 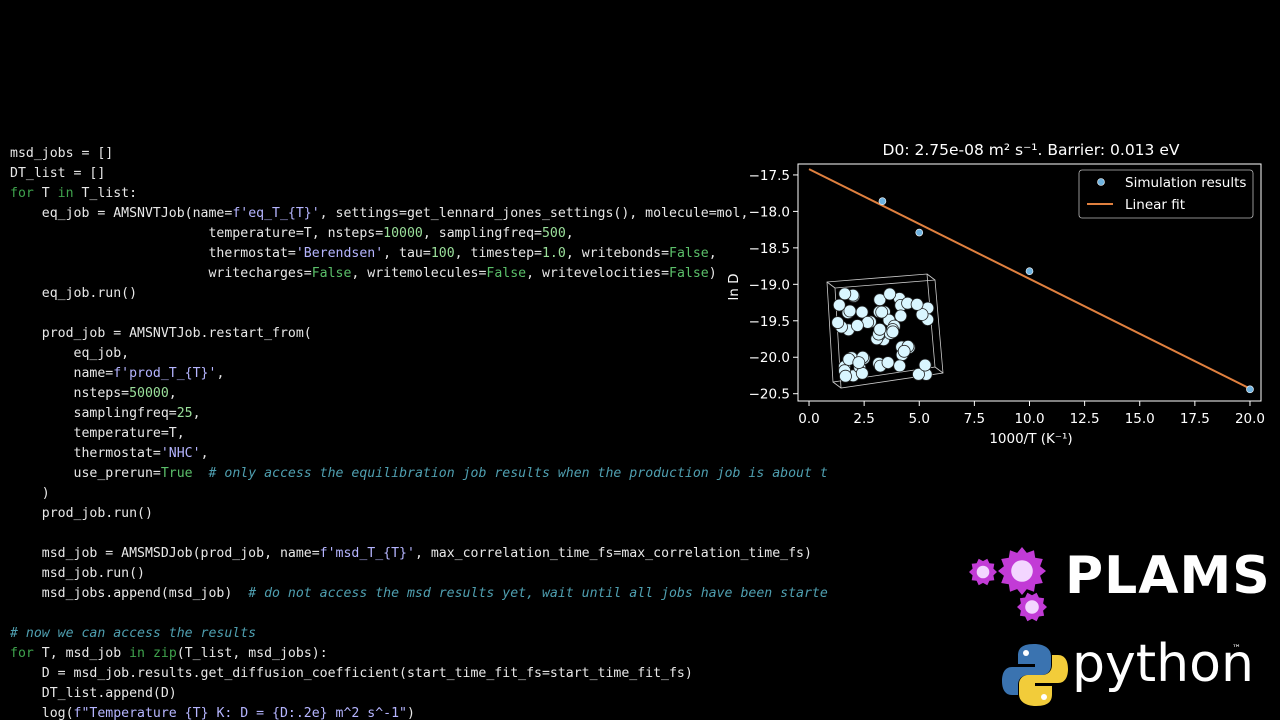 What do you see at coordinates (149, 393) in the screenshot?
I see `code-token: 50000` at bounding box center [149, 393].